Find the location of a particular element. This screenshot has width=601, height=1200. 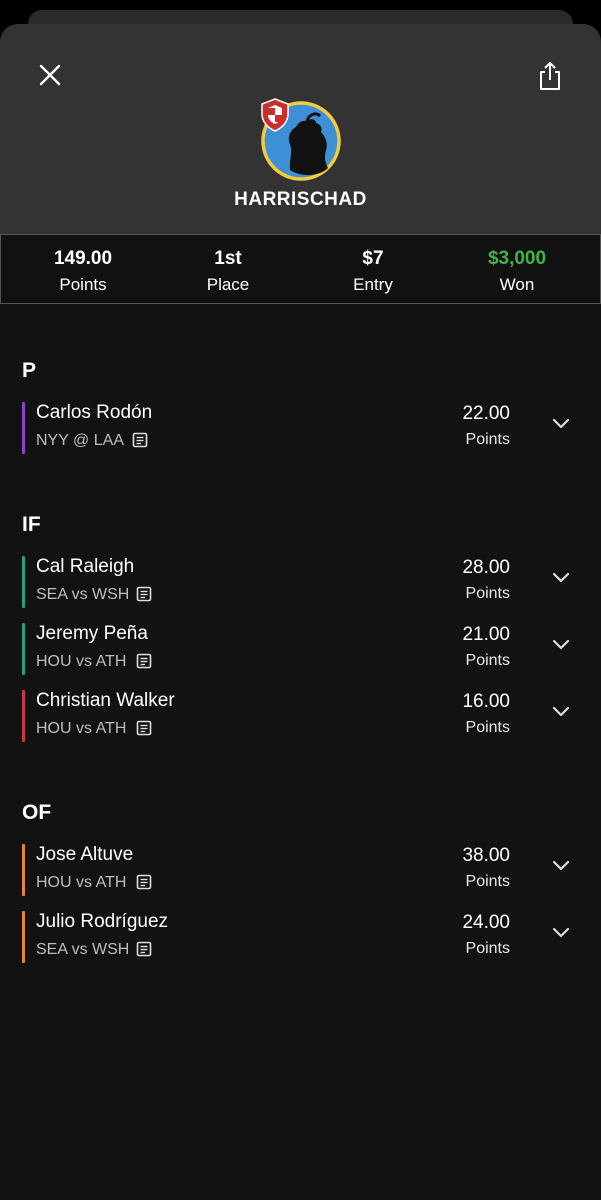

player-name: Christian Walker is located at coordinates (105, 700).